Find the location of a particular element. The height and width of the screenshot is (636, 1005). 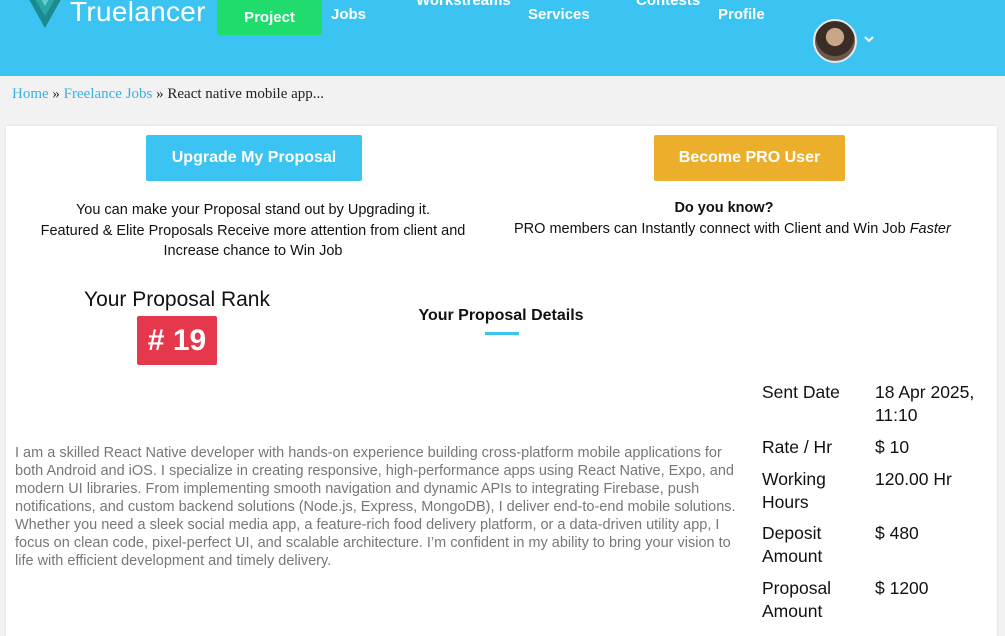

upgrade-proposal-button: Upgrade My Proposal is located at coordinates (254, 158).